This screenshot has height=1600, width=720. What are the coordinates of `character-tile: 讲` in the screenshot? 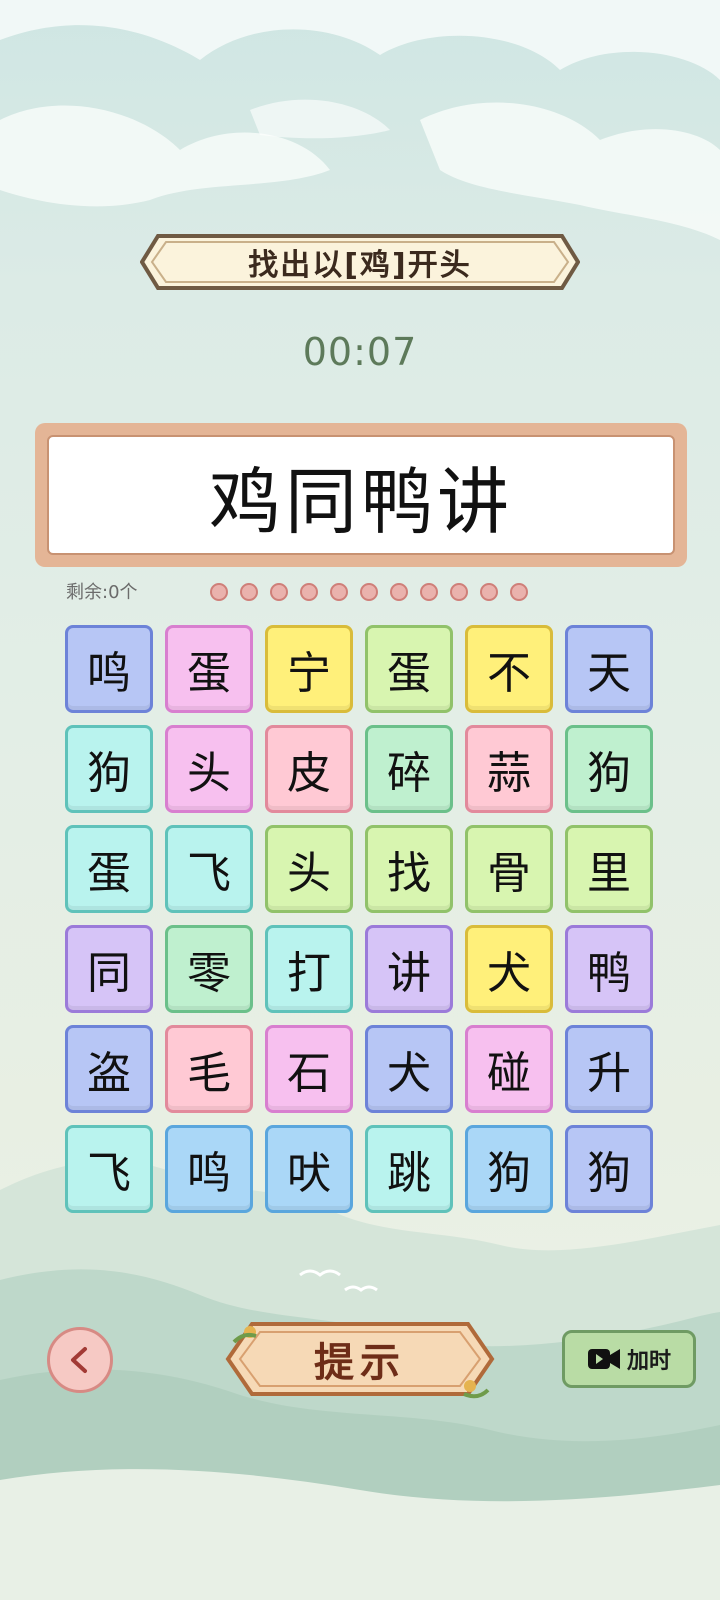 It's located at (409, 969).